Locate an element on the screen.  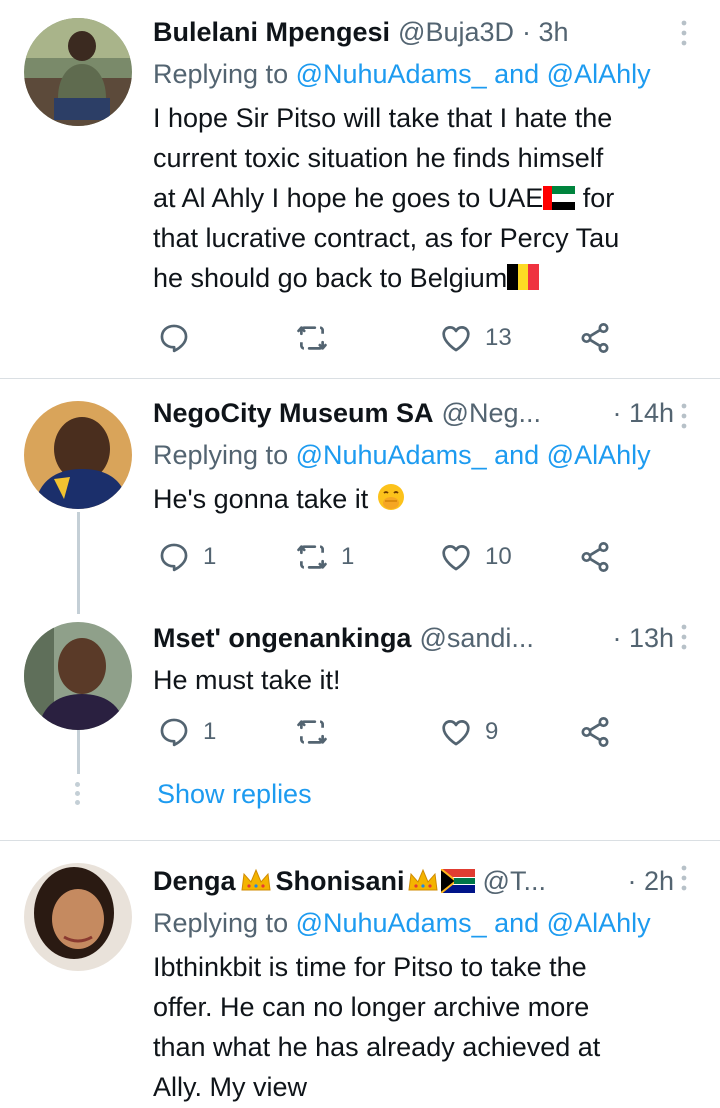
timestamp: · 13h is located at coordinates (643, 638).